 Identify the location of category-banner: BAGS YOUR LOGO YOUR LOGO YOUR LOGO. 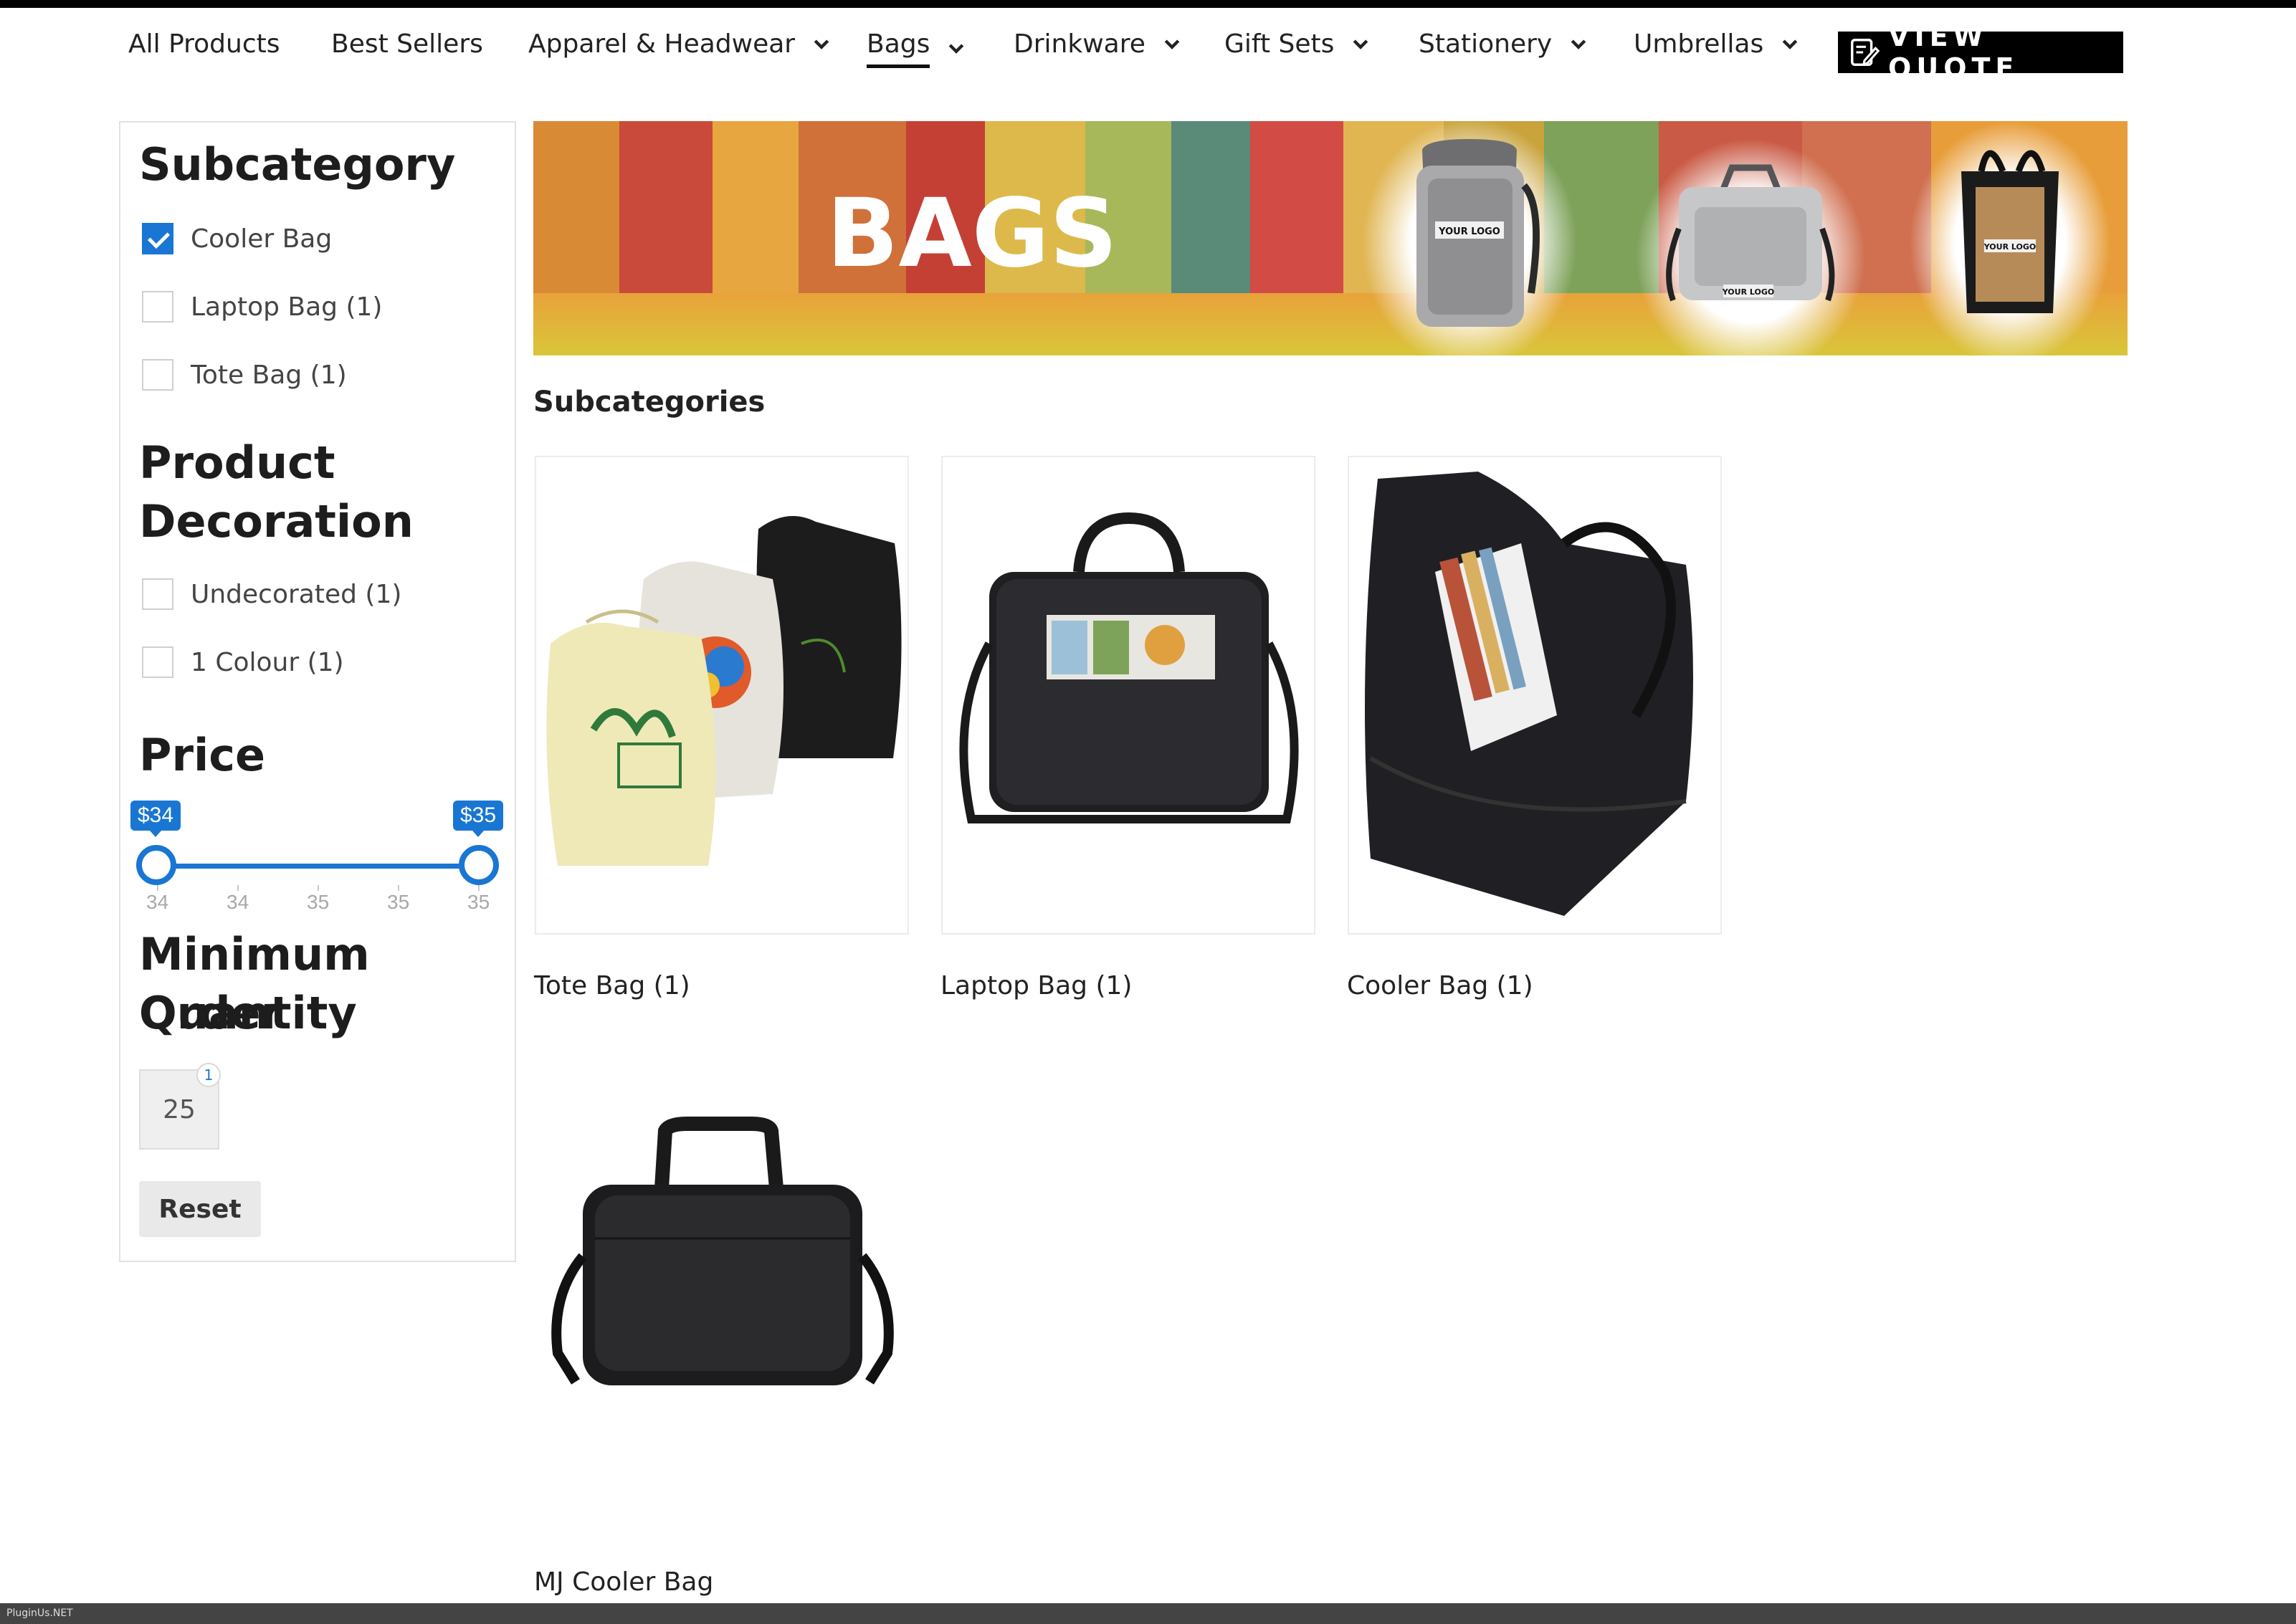
(1330, 238).